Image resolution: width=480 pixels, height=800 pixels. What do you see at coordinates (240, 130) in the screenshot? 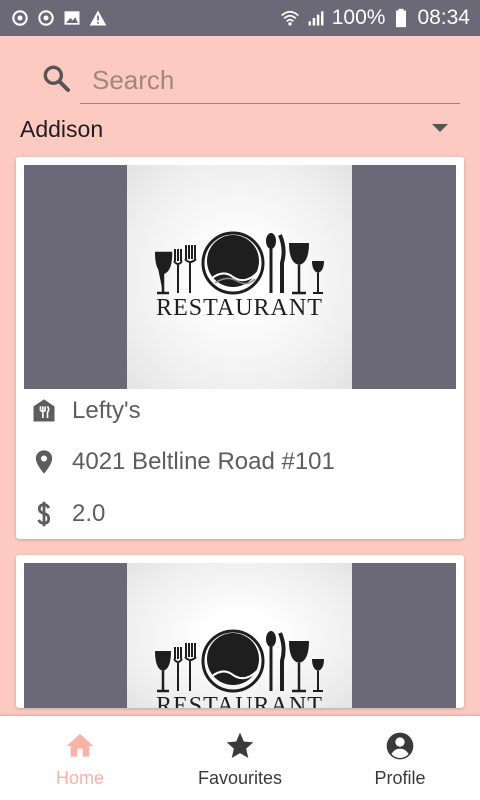
I see `city-dropdown: Addison` at bounding box center [240, 130].